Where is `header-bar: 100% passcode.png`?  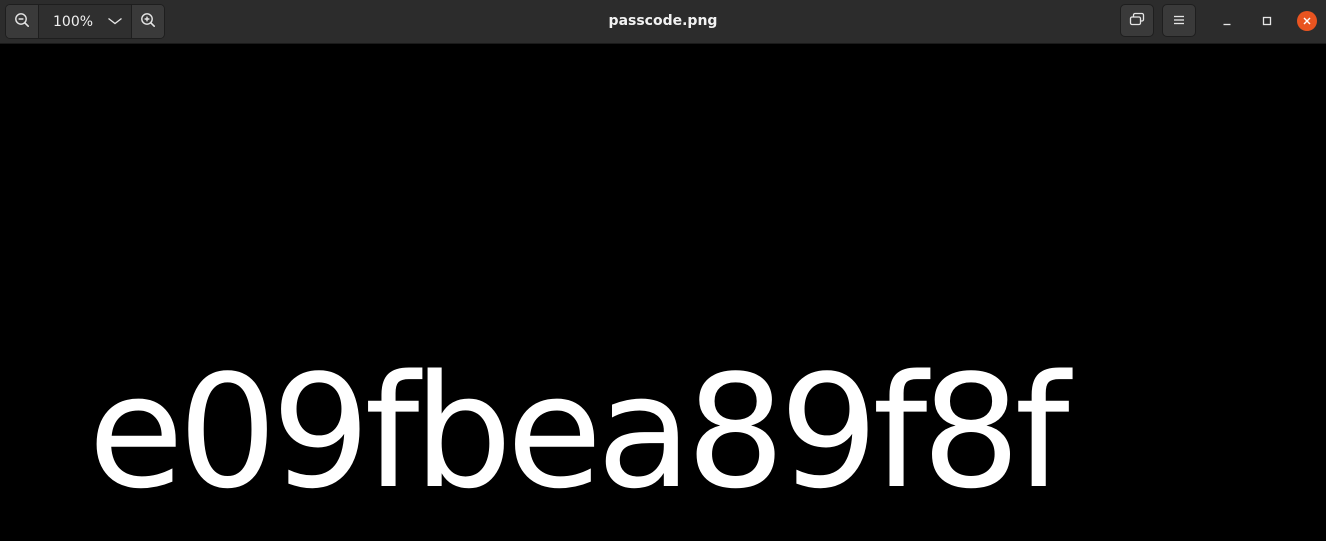
header-bar: 100% passcode.png is located at coordinates (663, 22).